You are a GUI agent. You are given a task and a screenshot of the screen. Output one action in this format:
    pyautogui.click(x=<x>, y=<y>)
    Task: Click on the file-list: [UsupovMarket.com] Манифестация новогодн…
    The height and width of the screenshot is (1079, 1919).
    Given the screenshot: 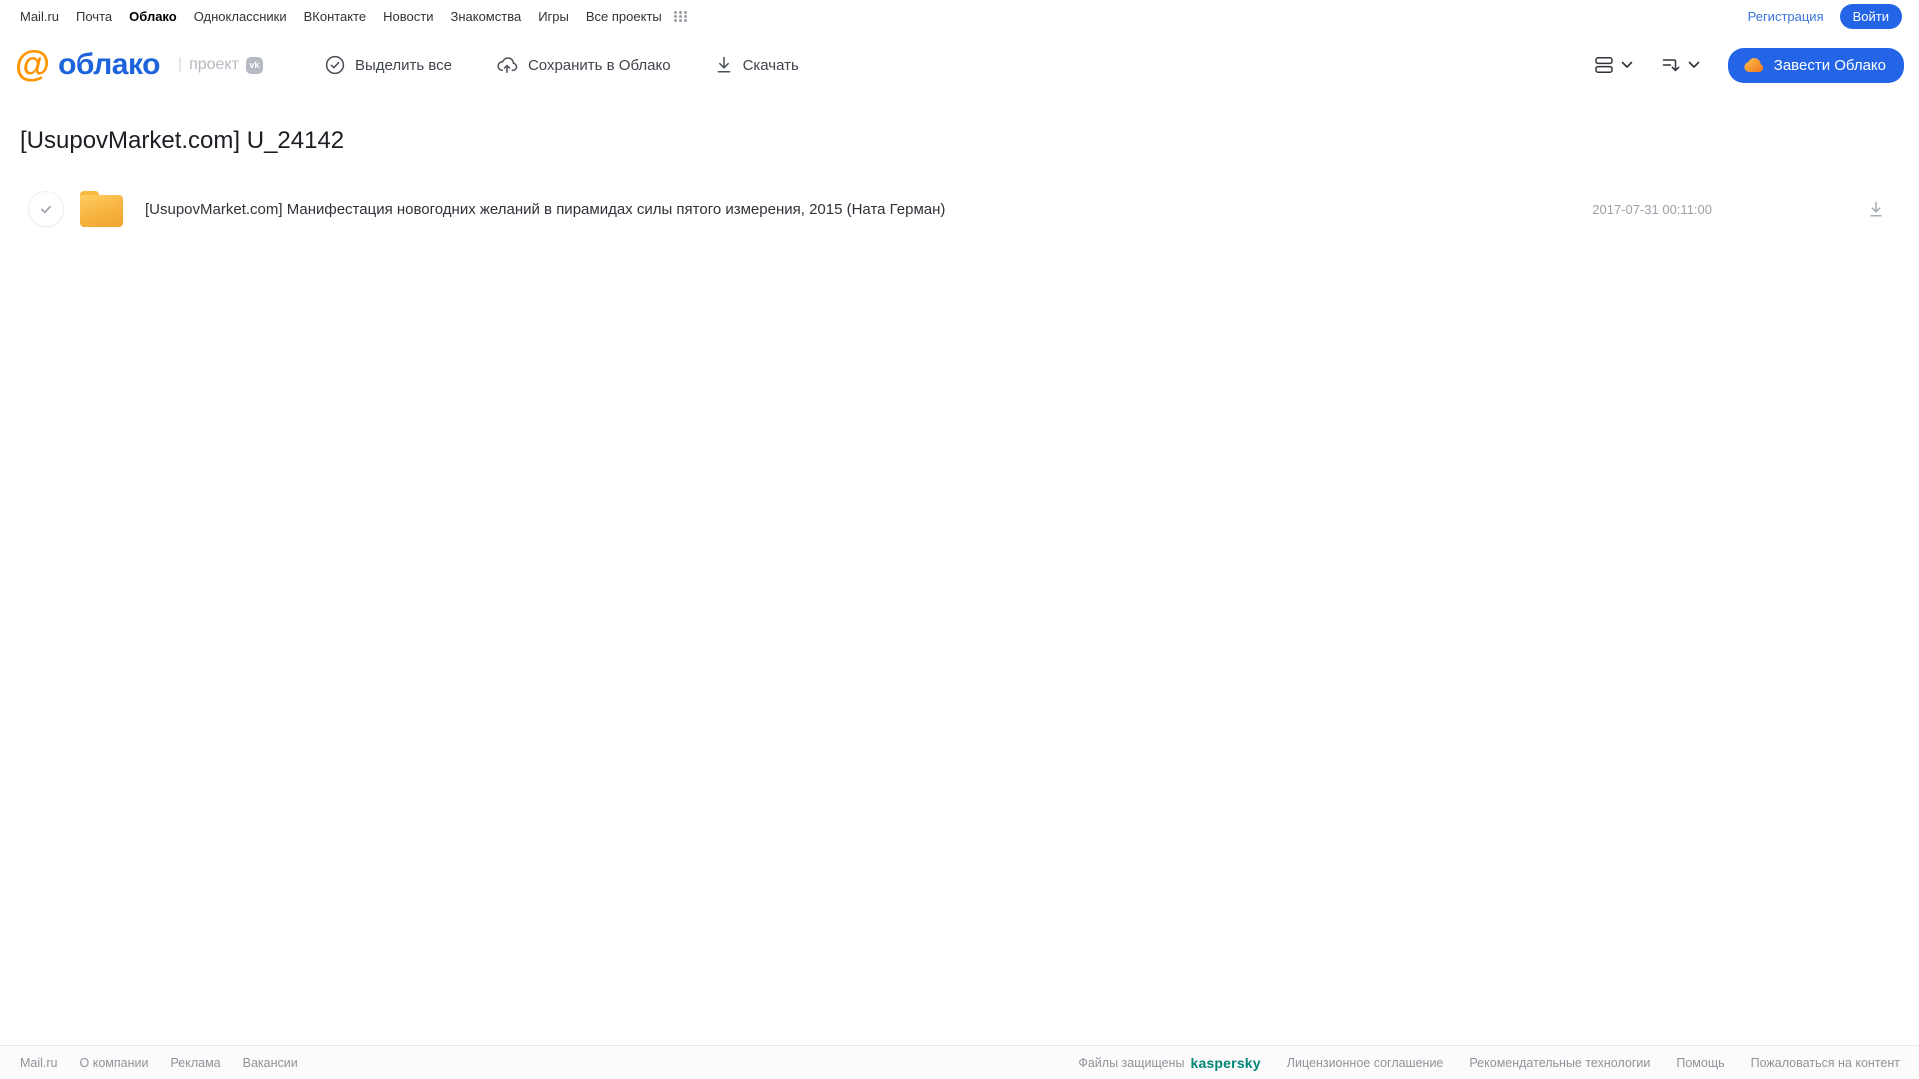 What is the action you would take?
    pyautogui.click(x=959, y=209)
    